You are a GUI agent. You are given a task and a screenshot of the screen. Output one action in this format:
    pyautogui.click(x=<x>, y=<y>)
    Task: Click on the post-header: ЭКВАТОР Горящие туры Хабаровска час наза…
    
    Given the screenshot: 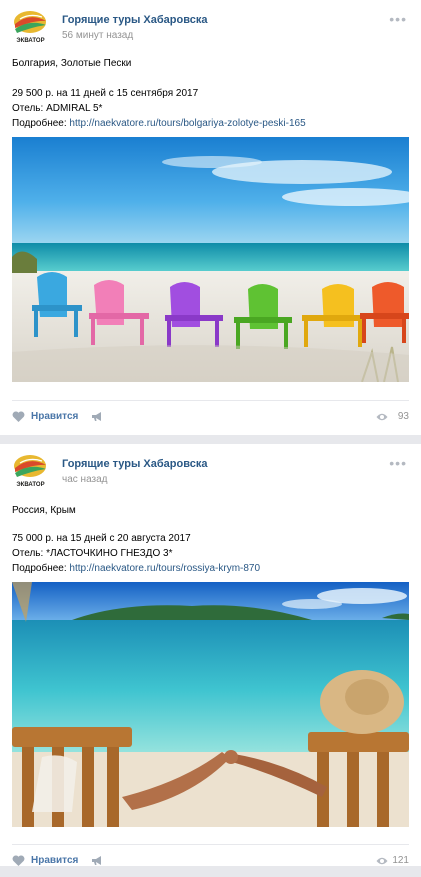 What is the action you would take?
    pyautogui.click(x=210, y=466)
    